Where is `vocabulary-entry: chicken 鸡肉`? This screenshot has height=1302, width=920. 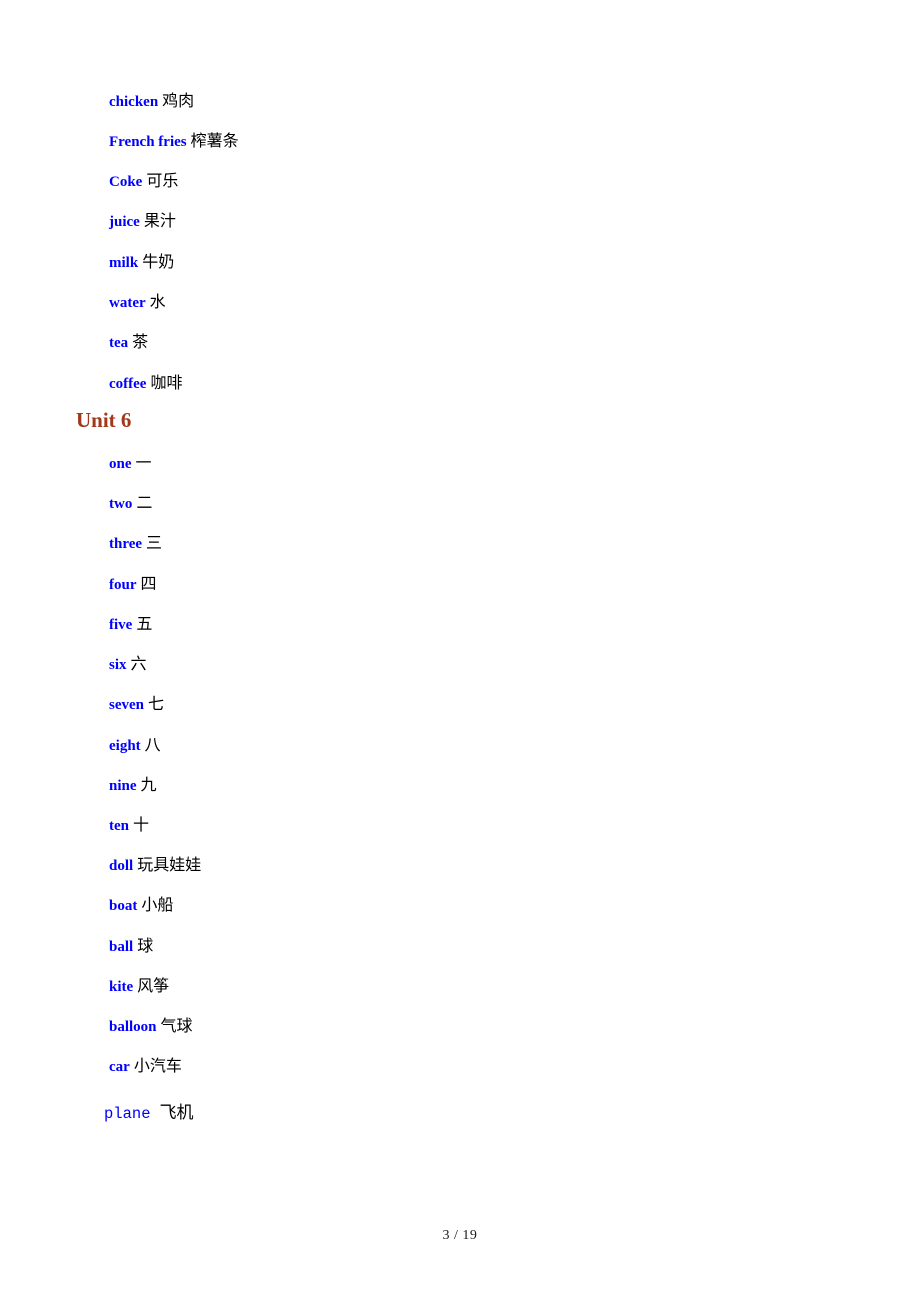 vocabulary-entry: chicken 鸡肉 is located at coordinates (151, 101).